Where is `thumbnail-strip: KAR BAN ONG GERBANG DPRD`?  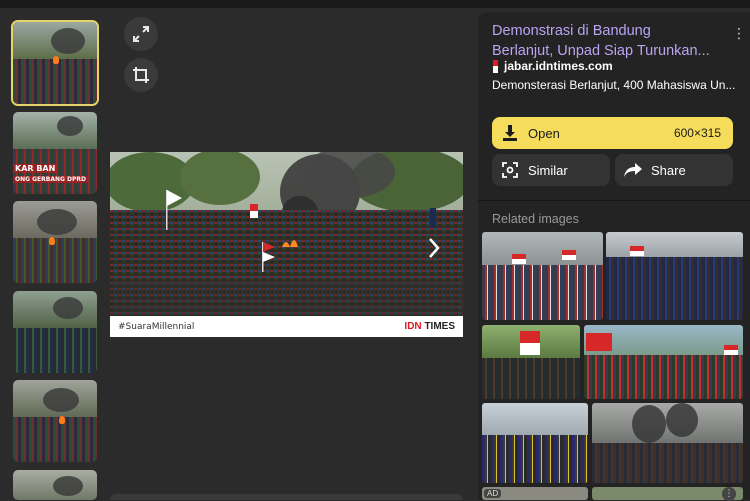
thumbnail-strip: KAR BAN ONG GERBANG DPRD is located at coordinates (55, 254).